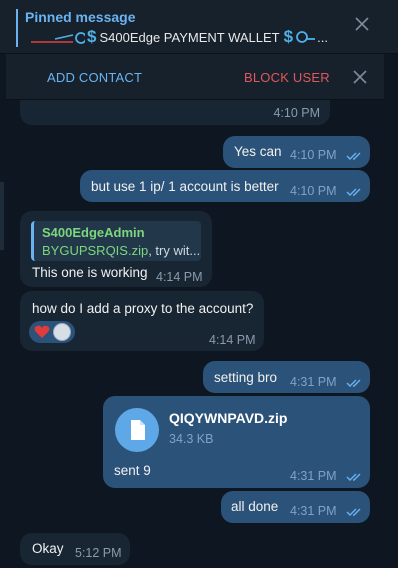 This screenshot has height=568, width=398. I want to click on message-text: sent 9, so click(132, 470).